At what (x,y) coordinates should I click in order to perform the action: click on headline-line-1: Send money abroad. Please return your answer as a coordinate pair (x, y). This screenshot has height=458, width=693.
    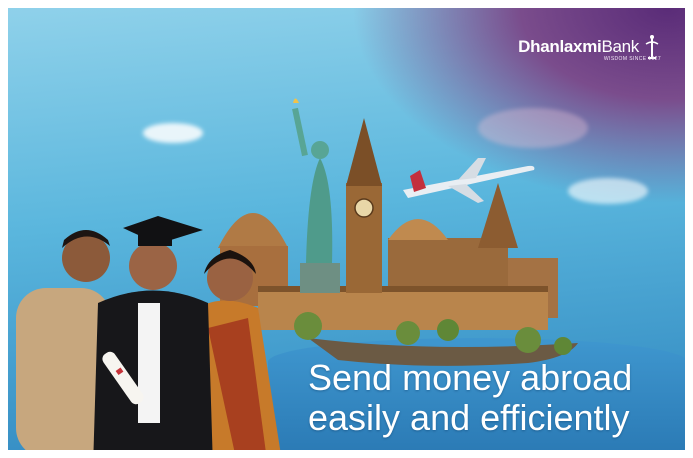
    Looking at the image, I should click on (470, 377).